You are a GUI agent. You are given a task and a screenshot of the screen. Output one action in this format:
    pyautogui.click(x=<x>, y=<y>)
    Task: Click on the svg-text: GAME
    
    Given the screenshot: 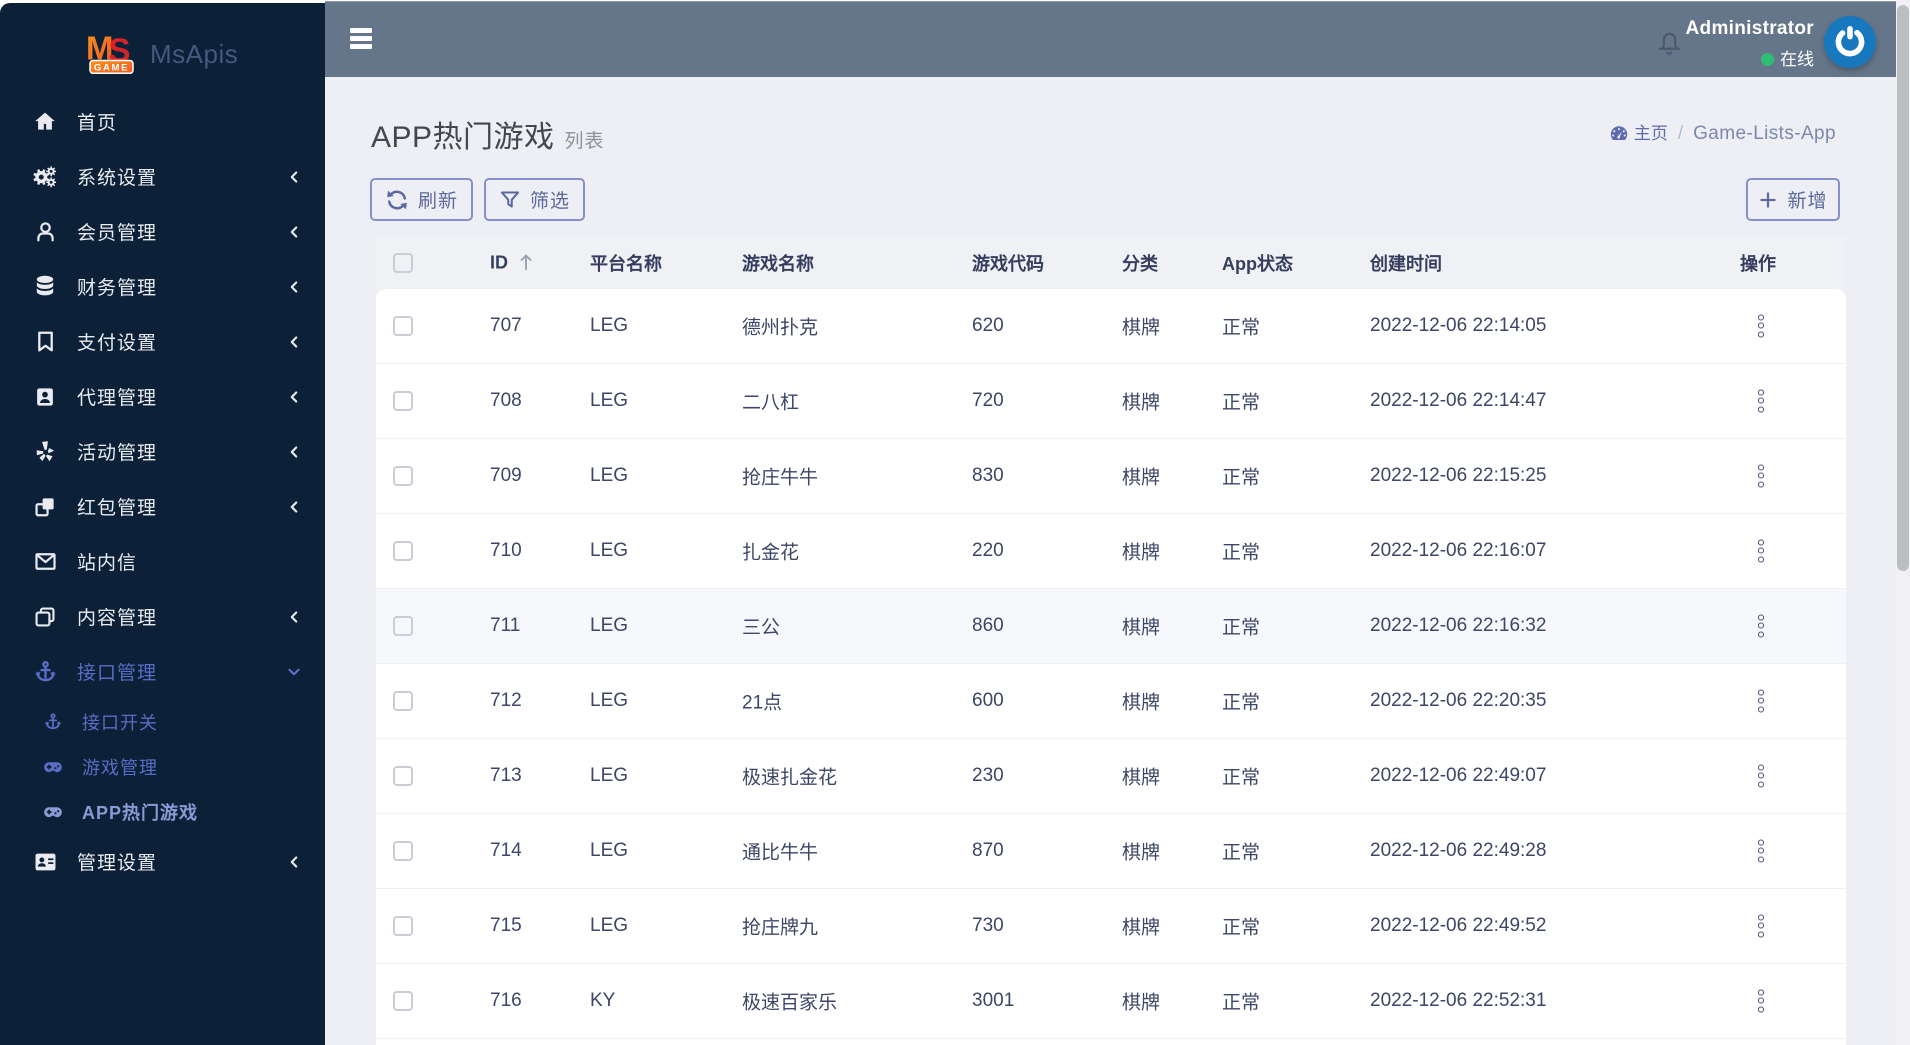 What is the action you would take?
    pyautogui.click(x=111, y=68)
    